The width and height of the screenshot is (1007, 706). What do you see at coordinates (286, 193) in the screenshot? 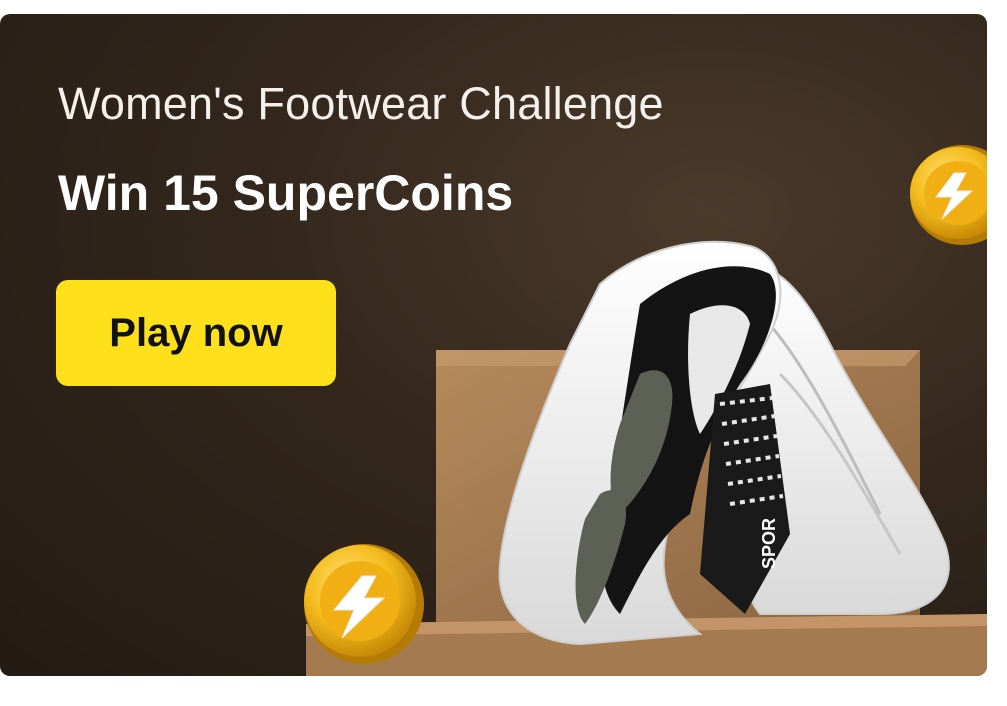
I see `reward-subtitle: Win 15 SuperCoins` at bounding box center [286, 193].